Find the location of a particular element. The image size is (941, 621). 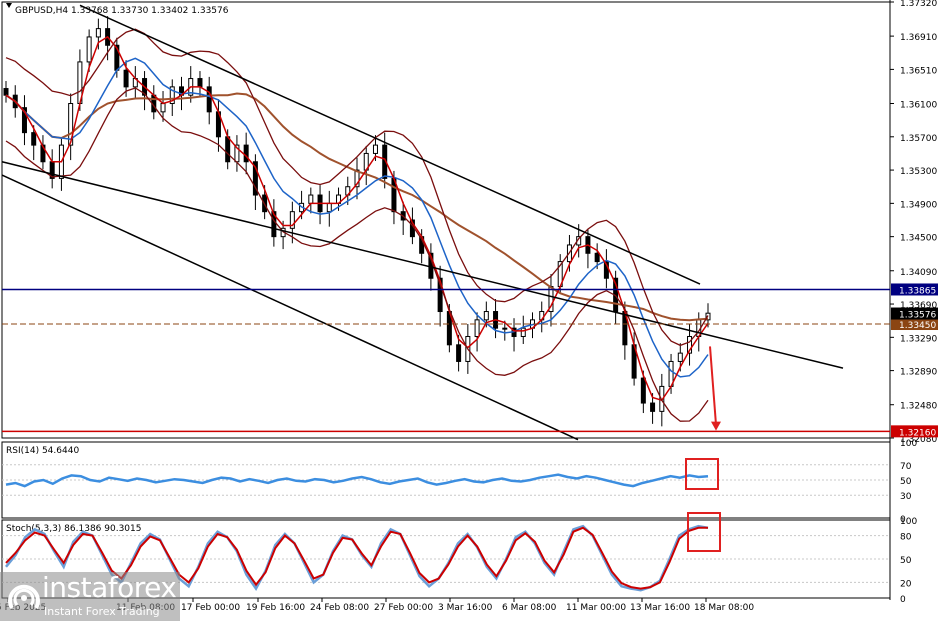

price-tick-label: 1.32480 is located at coordinates (918, 407).